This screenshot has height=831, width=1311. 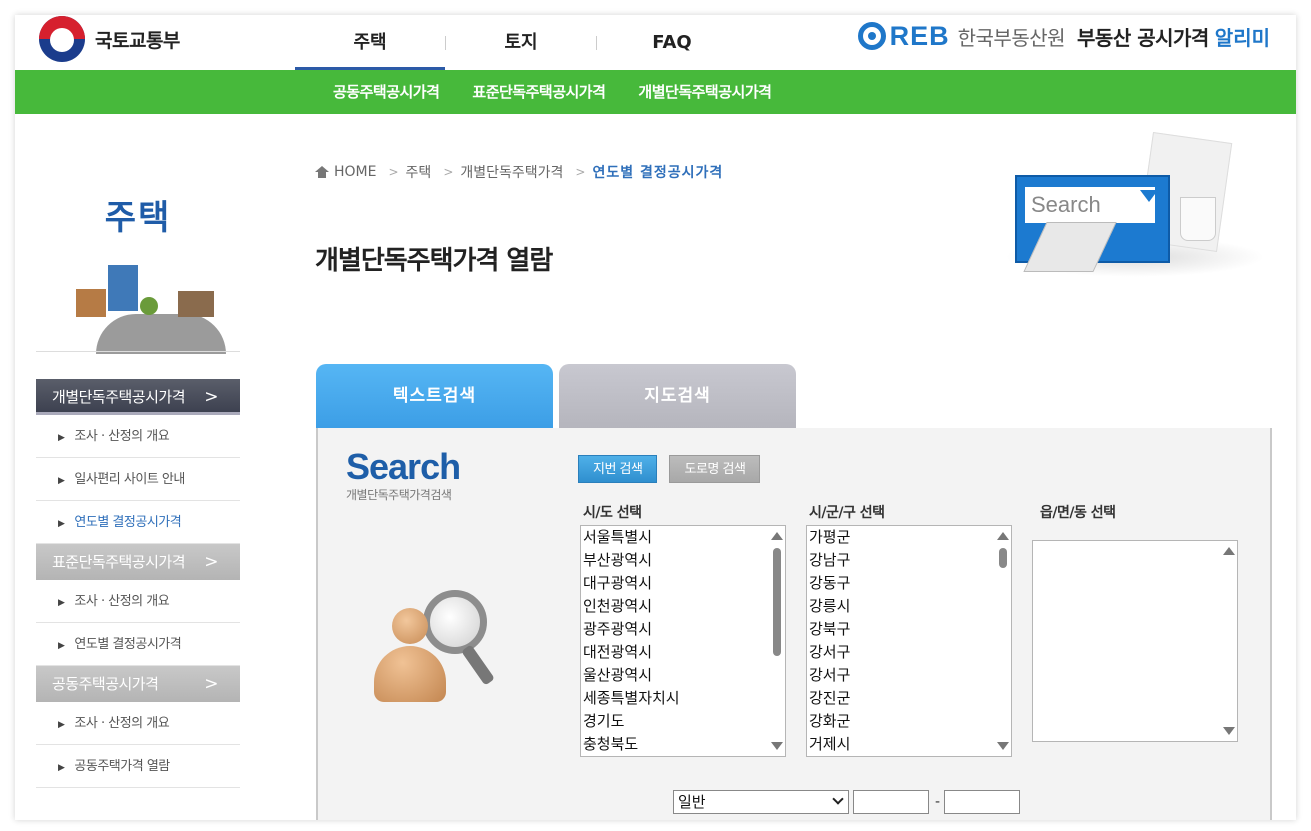 I want to click on sidebar-item-ilsa-guide: ▶ 일사편리 사이트 안내, so click(x=138, y=479).